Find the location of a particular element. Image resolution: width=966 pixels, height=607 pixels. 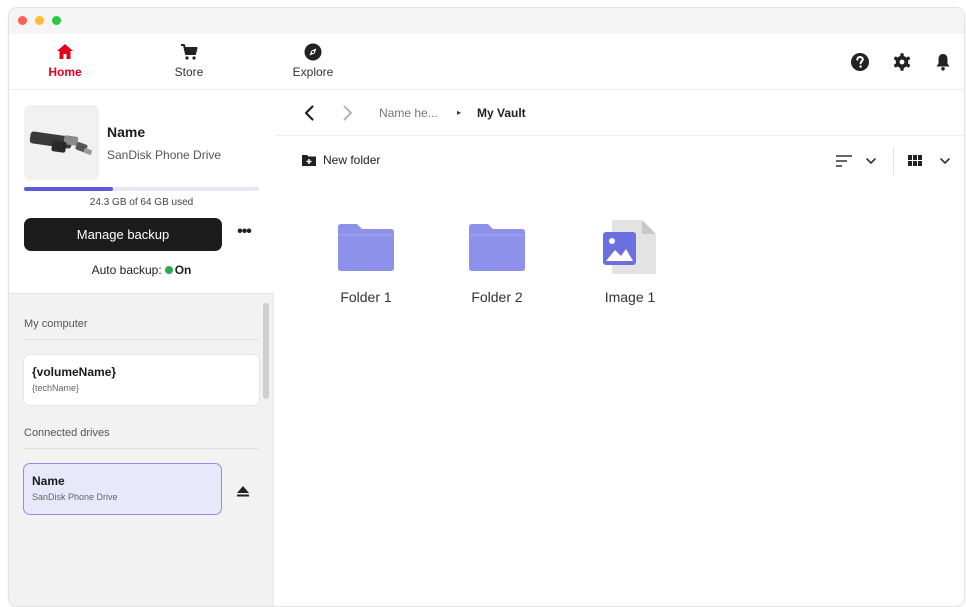

sort-icon is located at coordinates (857, 161).